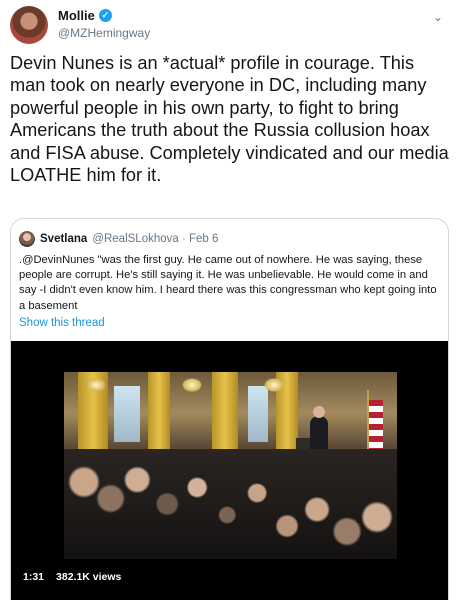 The image size is (459, 600). What do you see at coordinates (319, 412) in the screenshot?
I see `speaker-head` at bounding box center [319, 412].